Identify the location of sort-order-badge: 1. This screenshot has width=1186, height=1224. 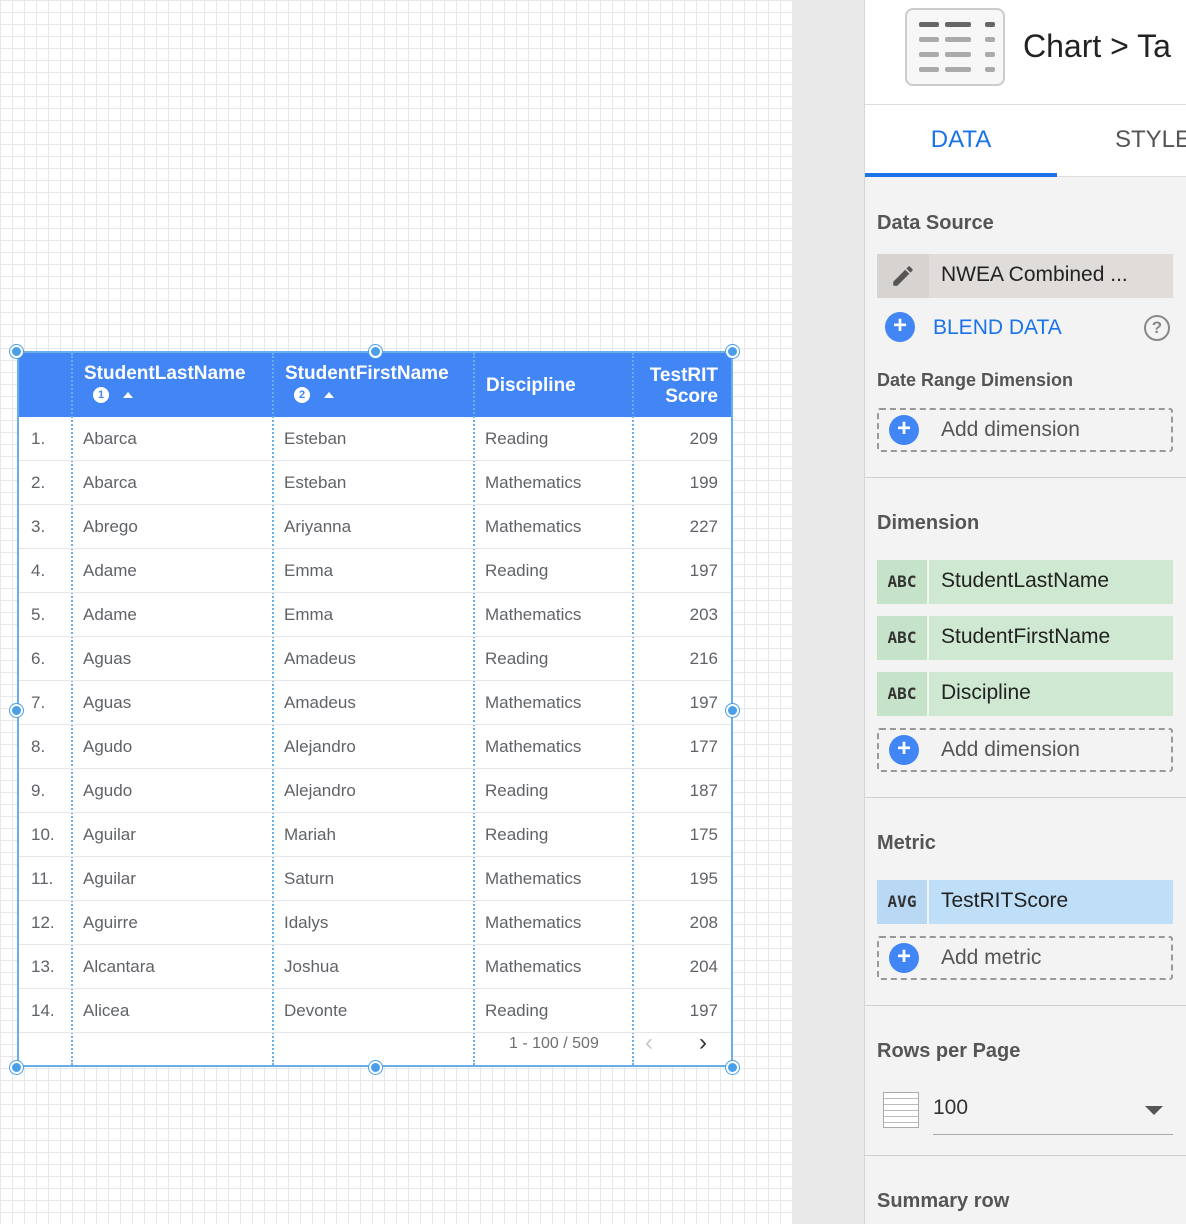
(101, 395).